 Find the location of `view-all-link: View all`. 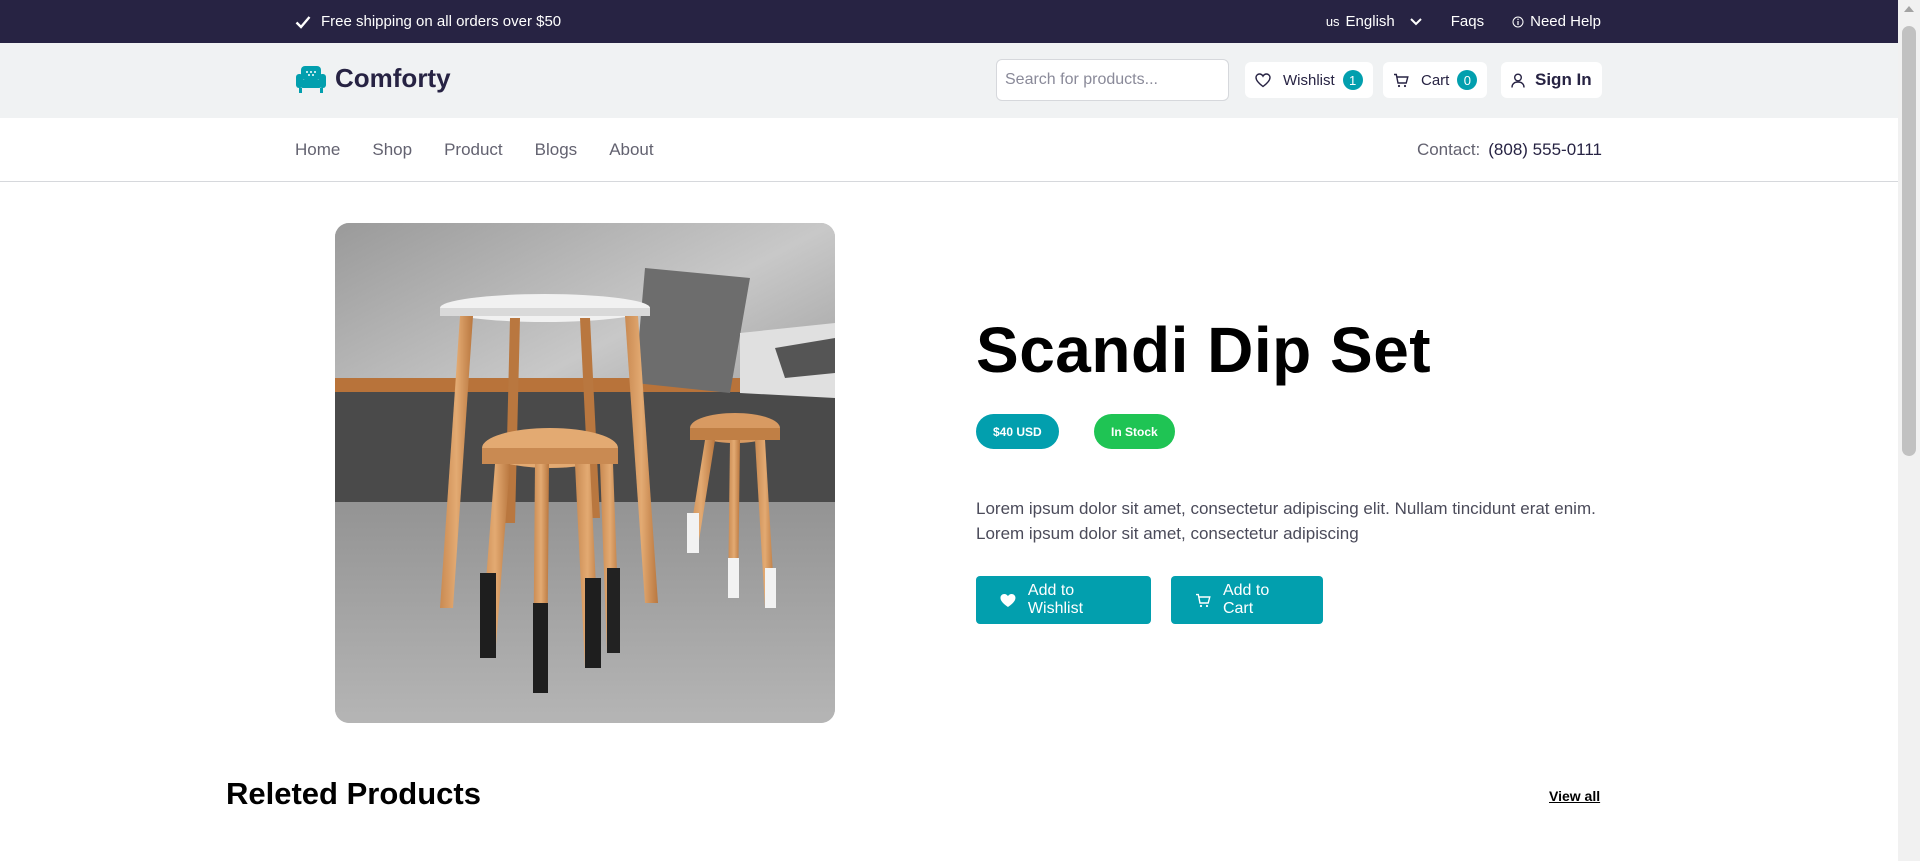

view-all-link: View all is located at coordinates (1574, 796).